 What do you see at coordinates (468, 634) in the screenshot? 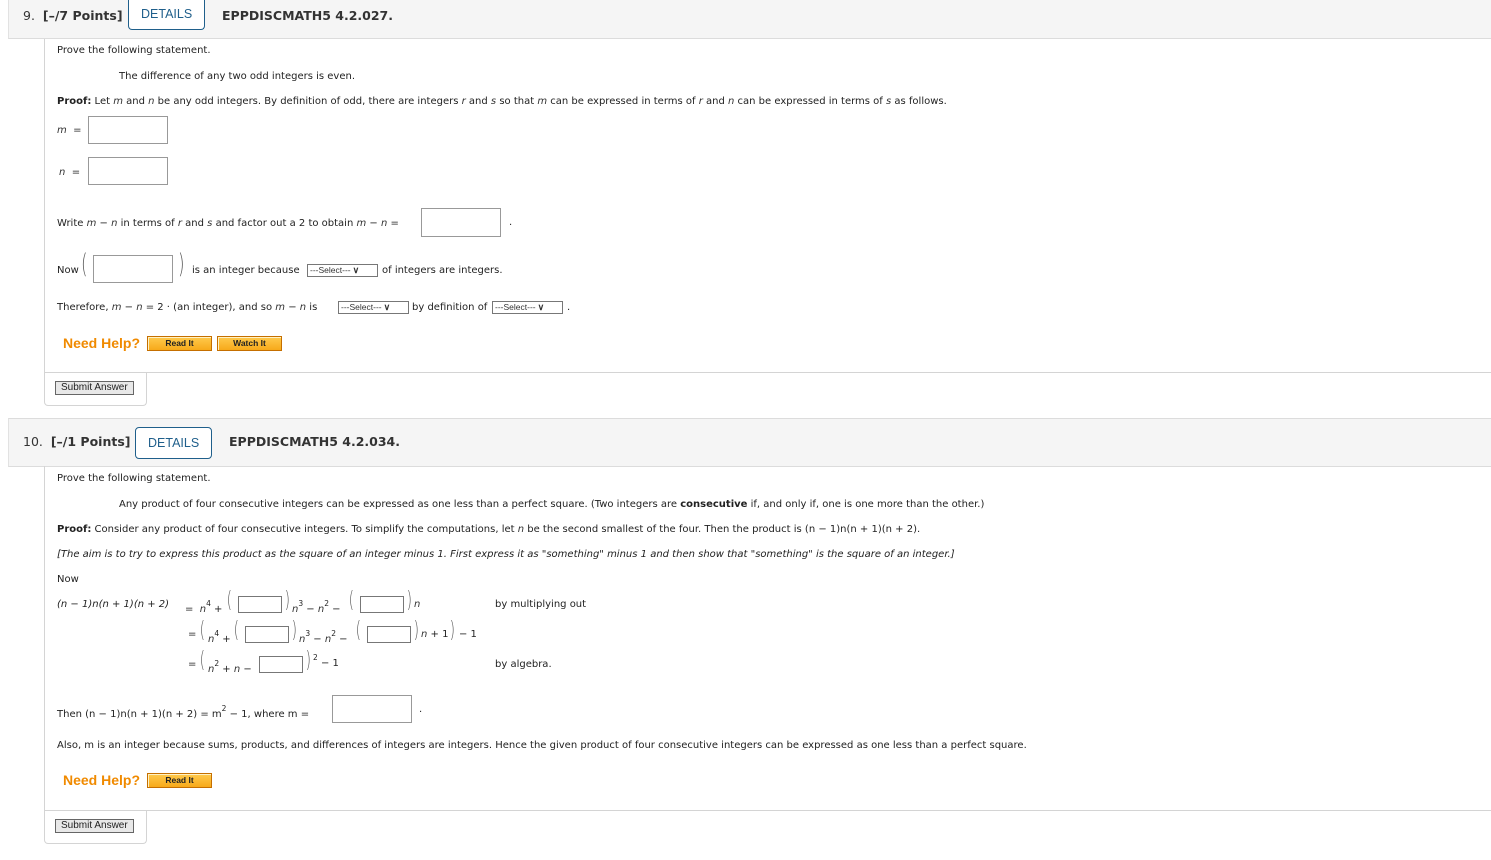
I see `row2-minus-one: − 1` at bounding box center [468, 634].